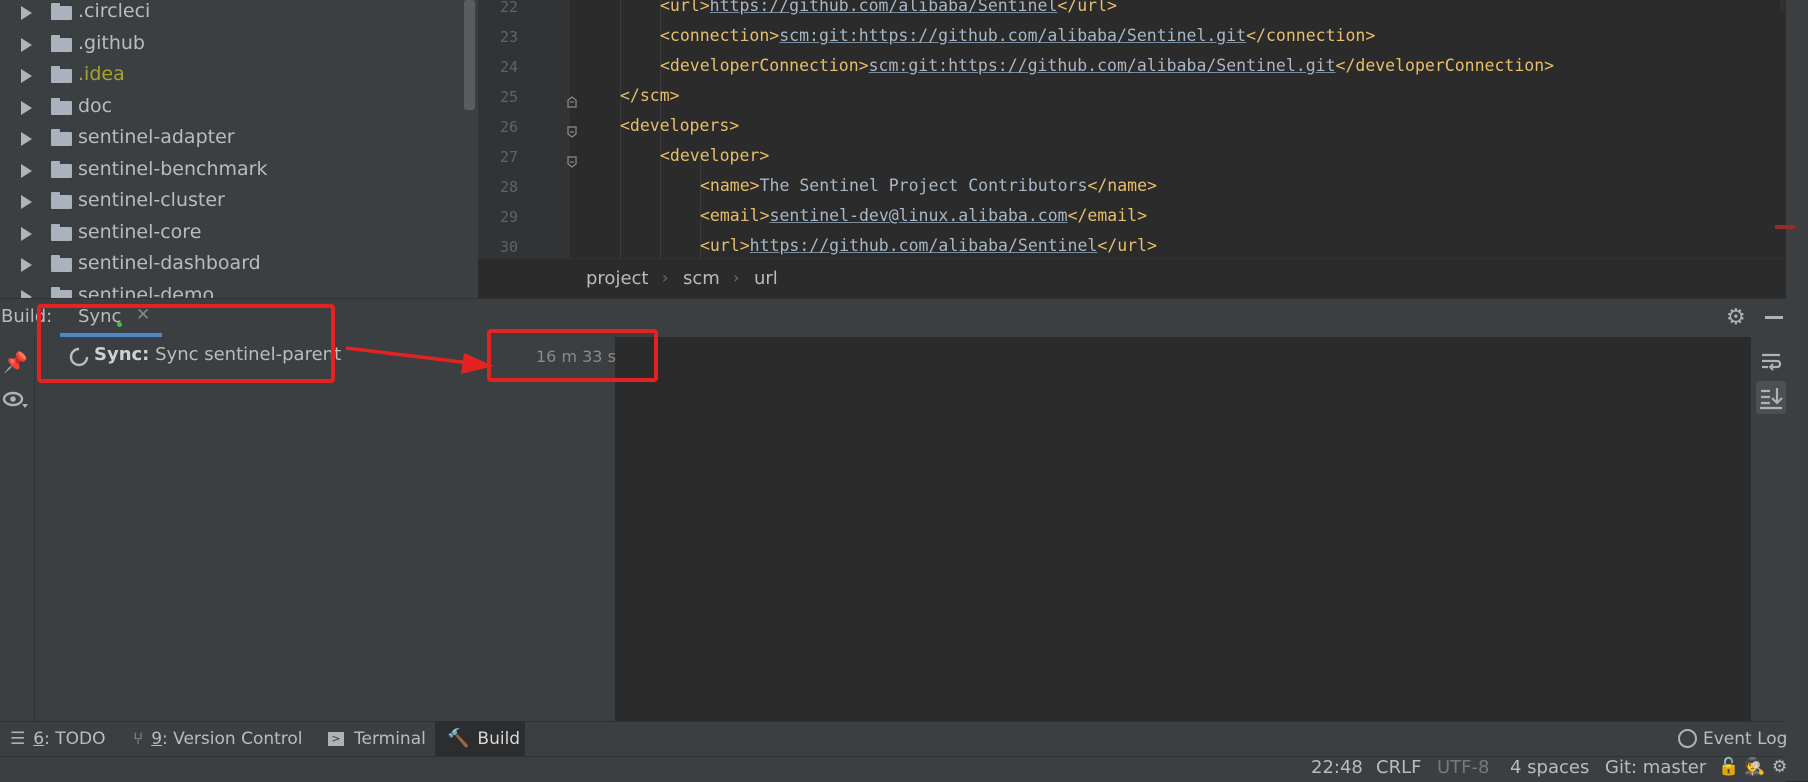 The width and height of the screenshot is (1808, 782). What do you see at coordinates (95, 105) in the screenshot?
I see `tree-item-label: doc` at bounding box center [95, 105].